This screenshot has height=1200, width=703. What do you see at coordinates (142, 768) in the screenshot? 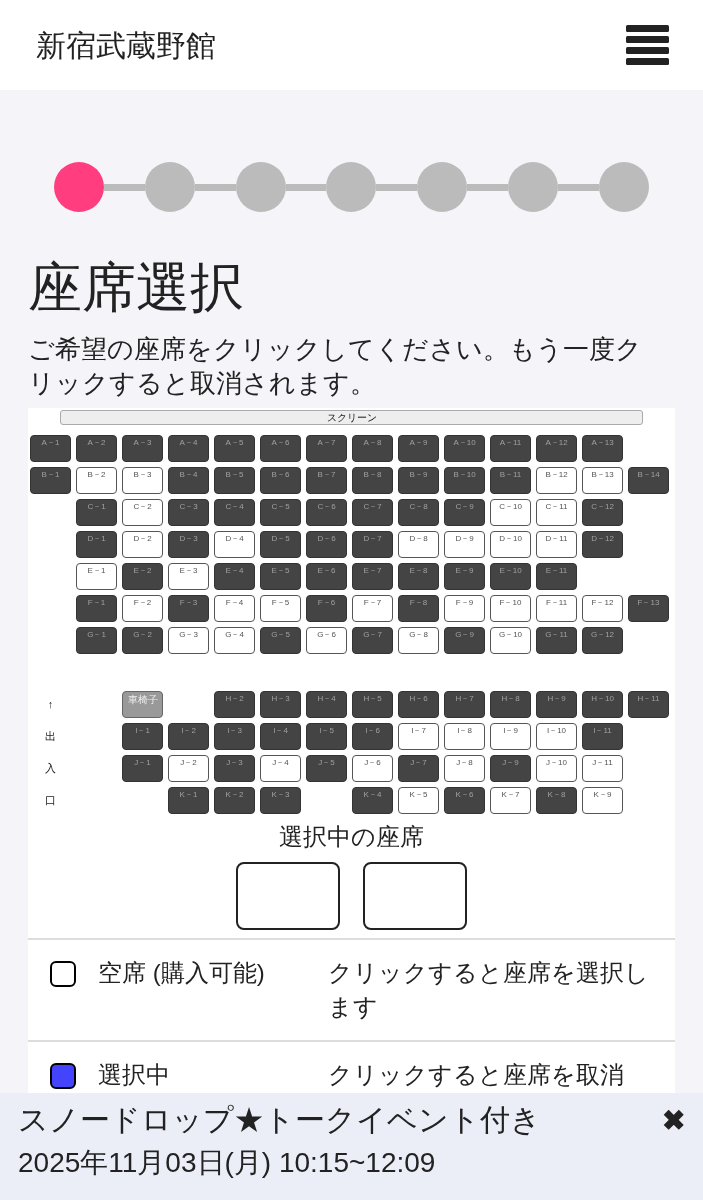
I see `seat: J－1` at bounding box center [142, 768].